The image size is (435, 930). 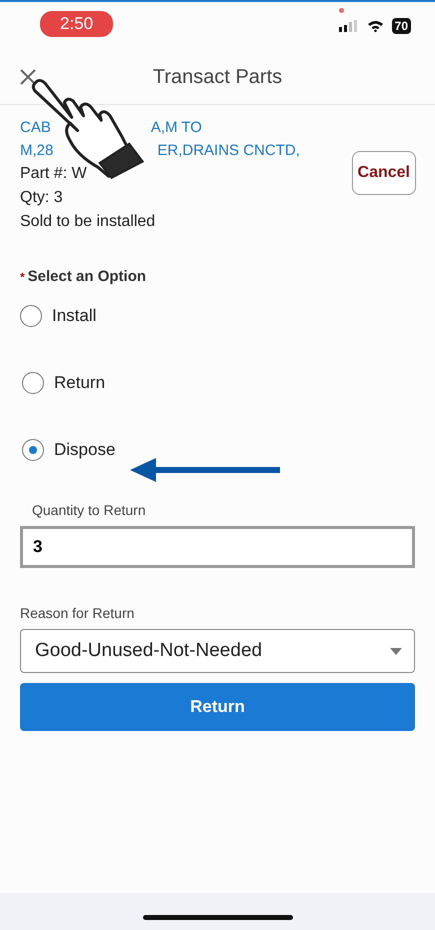 I want to click on part-description: CAB, so click(x=35, y=127).